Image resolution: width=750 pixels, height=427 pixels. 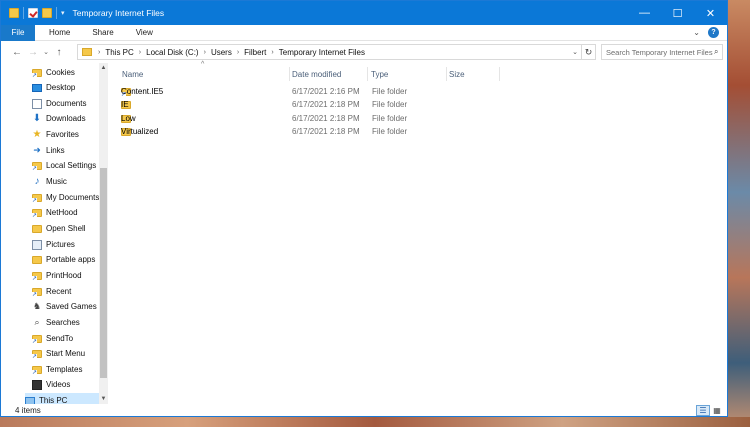 I want to click on sidebar-item-portable-apps: Portable apps, so click(x=66, y=259).